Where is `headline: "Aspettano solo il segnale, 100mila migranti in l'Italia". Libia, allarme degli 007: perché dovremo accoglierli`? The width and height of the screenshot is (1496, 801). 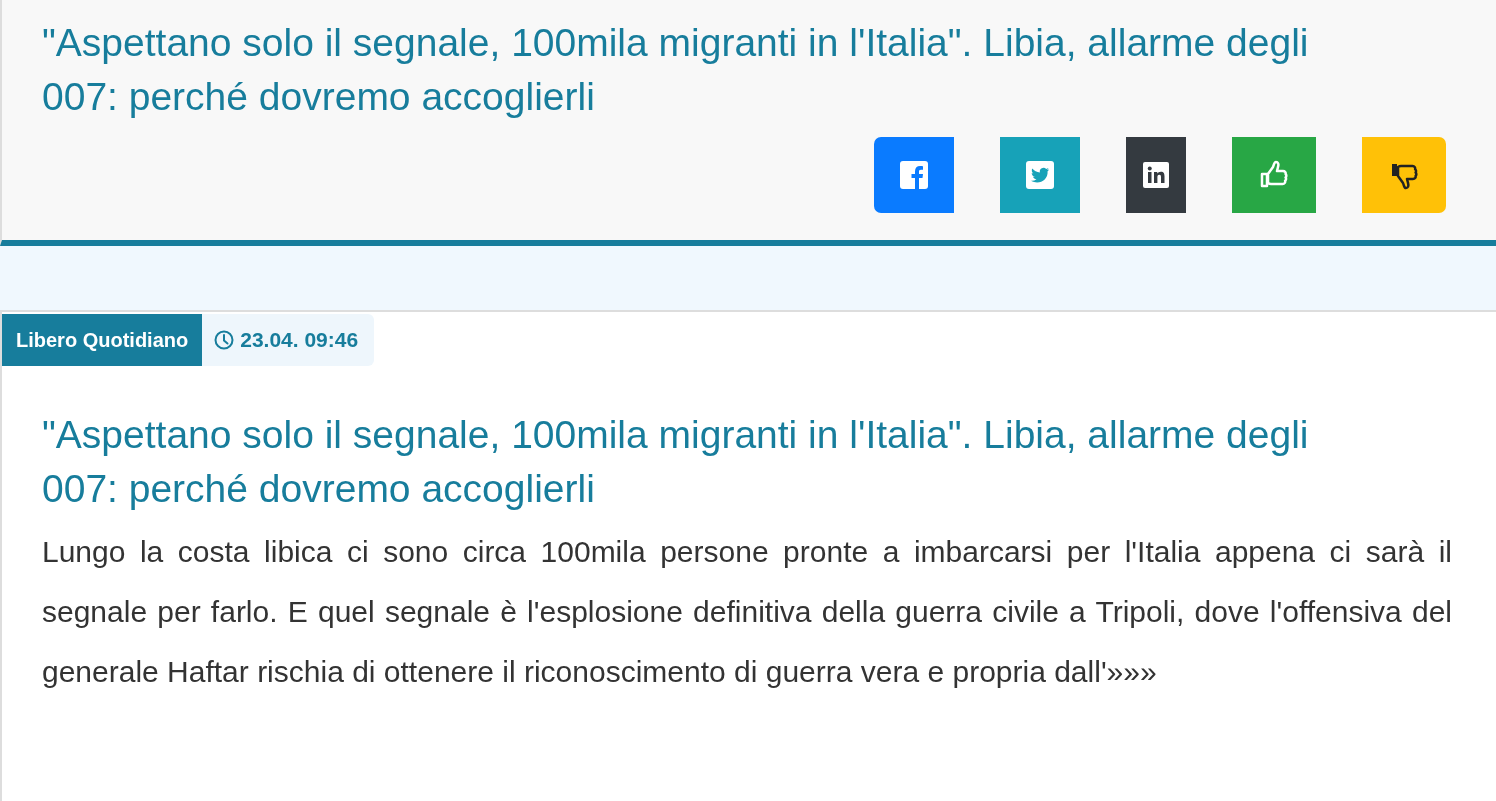
headline: "Aspettano solo il segnale, 100mila migranti in l'Italia". Libia, allarme degli 007: perché dovremo accoglierli is located at coordinates (769, 70).